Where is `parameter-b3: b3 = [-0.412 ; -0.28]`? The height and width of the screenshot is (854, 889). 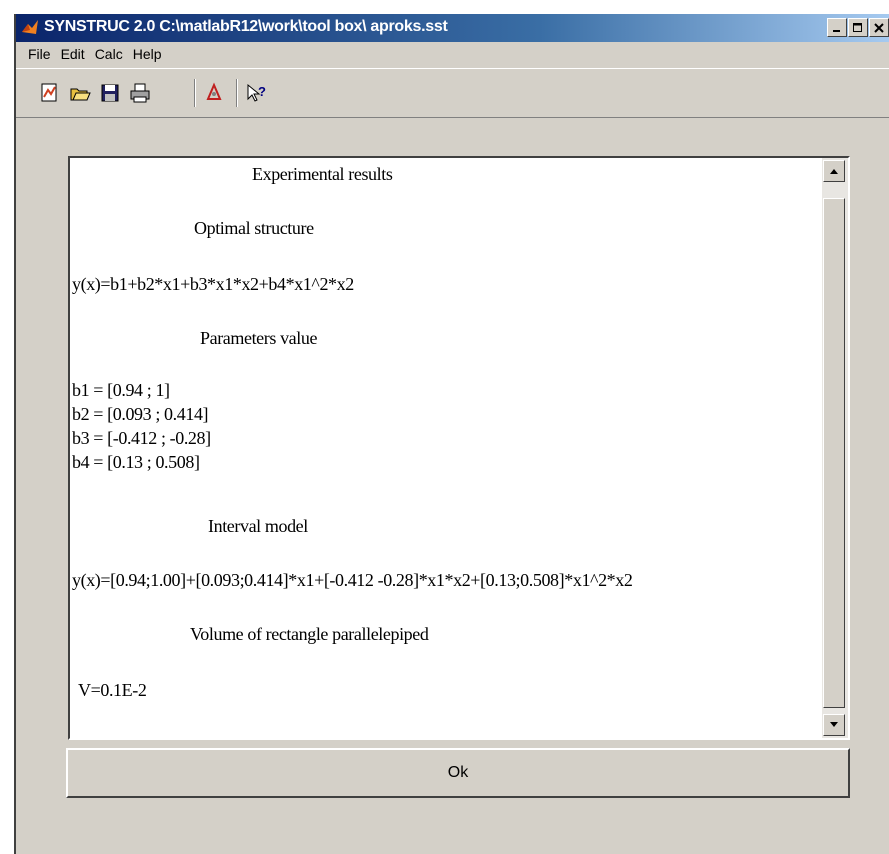 parameter-b3: b3 = [-0.412 ; -0.28] is located at coordinates (141, 438).